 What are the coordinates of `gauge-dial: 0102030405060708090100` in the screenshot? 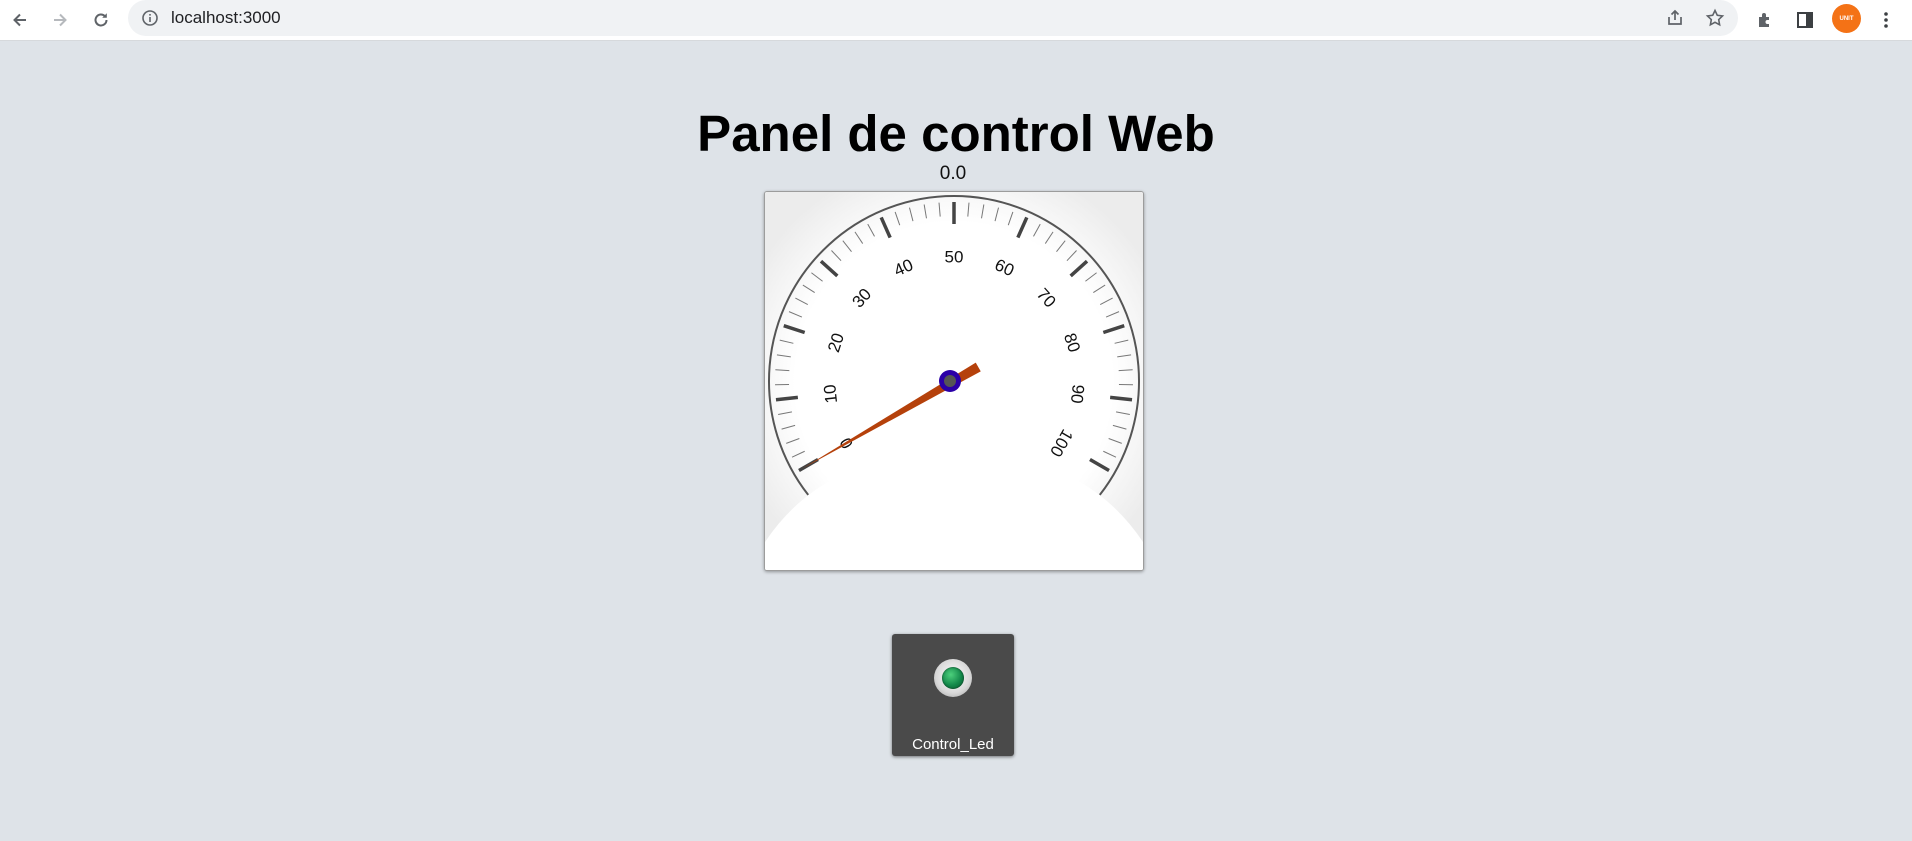 It's located at (954, 381).